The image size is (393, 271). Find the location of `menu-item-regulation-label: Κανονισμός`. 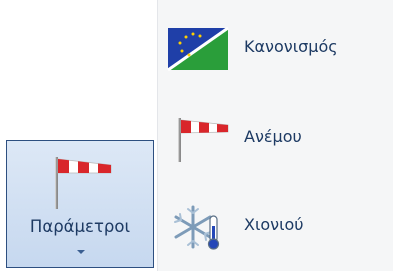

menu-item-regulation-label: Κανονισμός is located at coordinates (291, 46).